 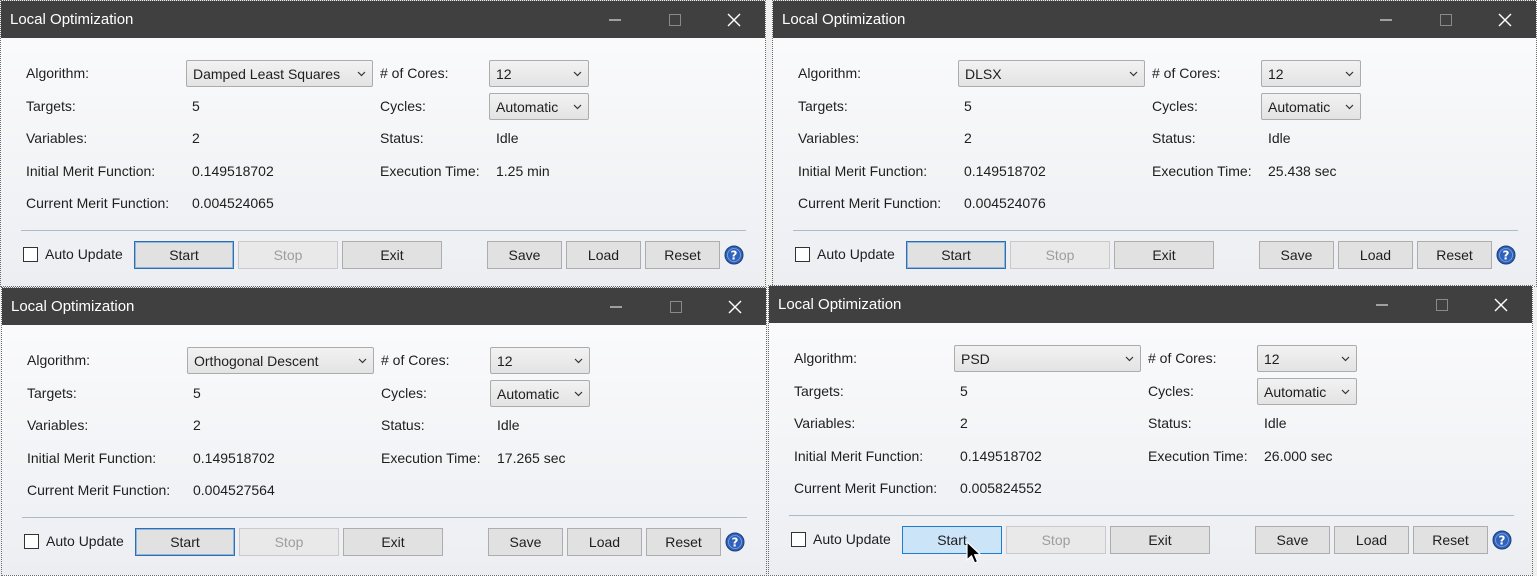 I want to click on close-icon, so click(x=734, y=20).